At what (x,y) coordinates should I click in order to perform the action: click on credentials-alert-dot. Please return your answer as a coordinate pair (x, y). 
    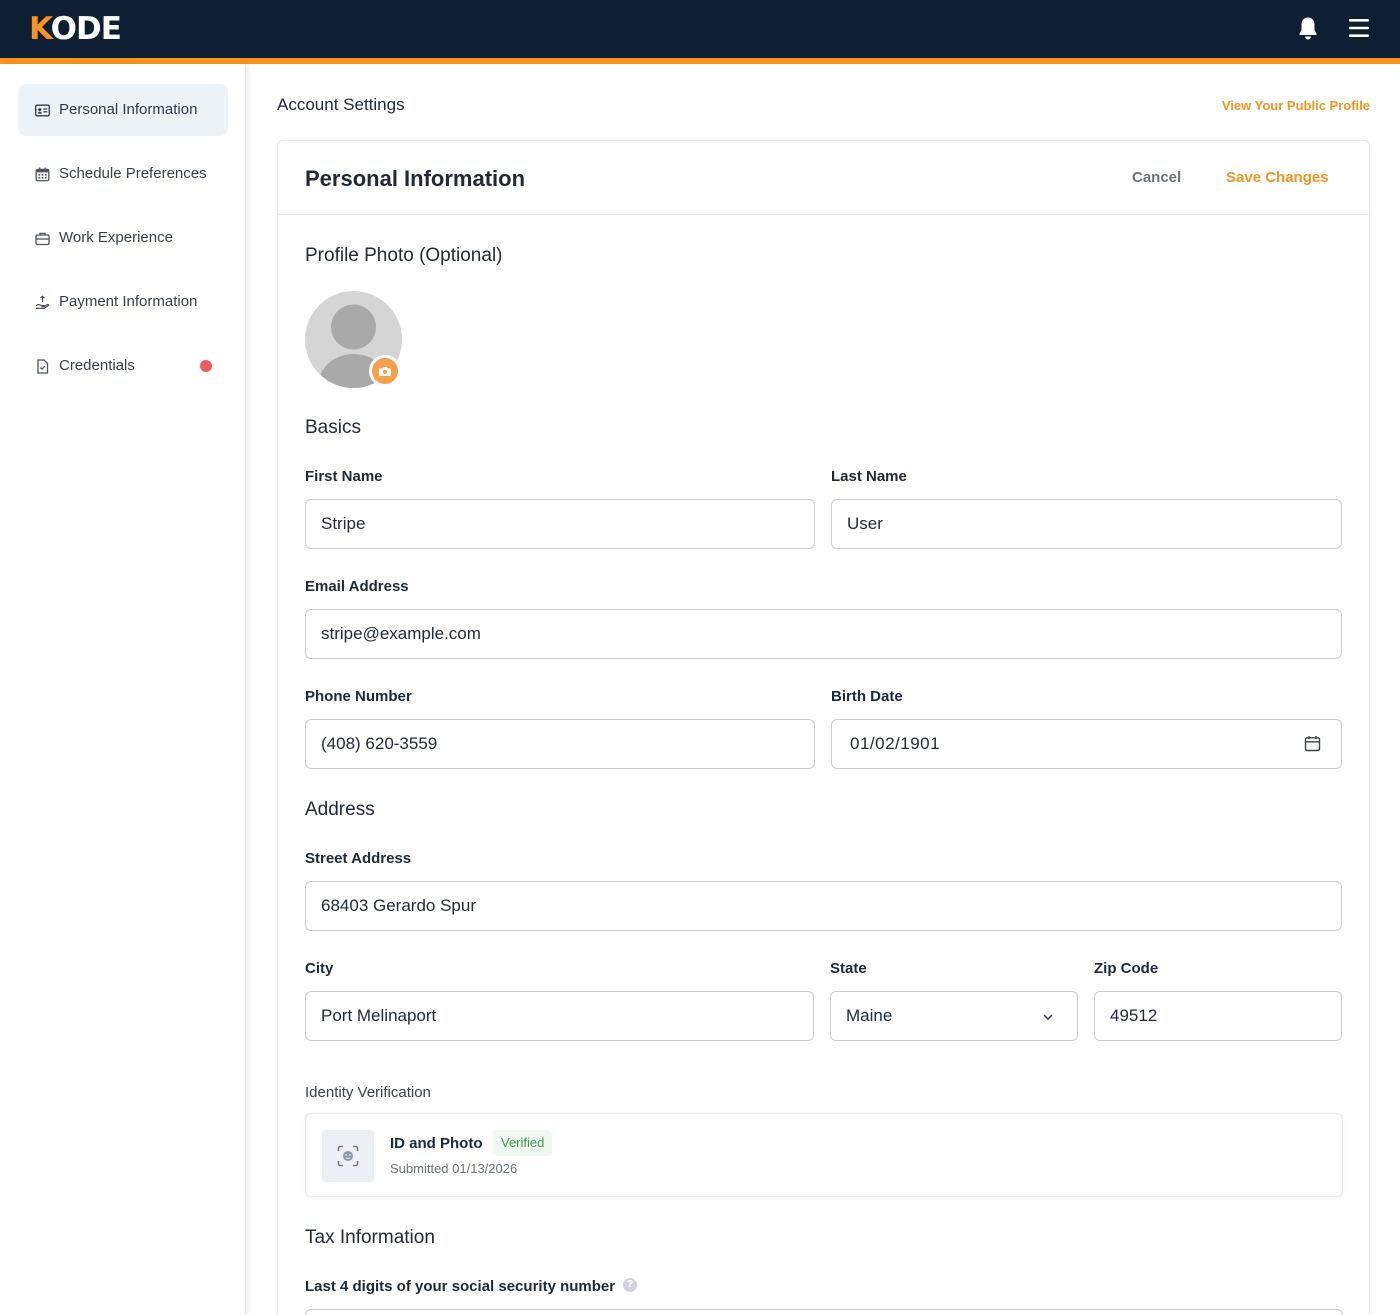
    Looking at the image, I should click on (206, 366).